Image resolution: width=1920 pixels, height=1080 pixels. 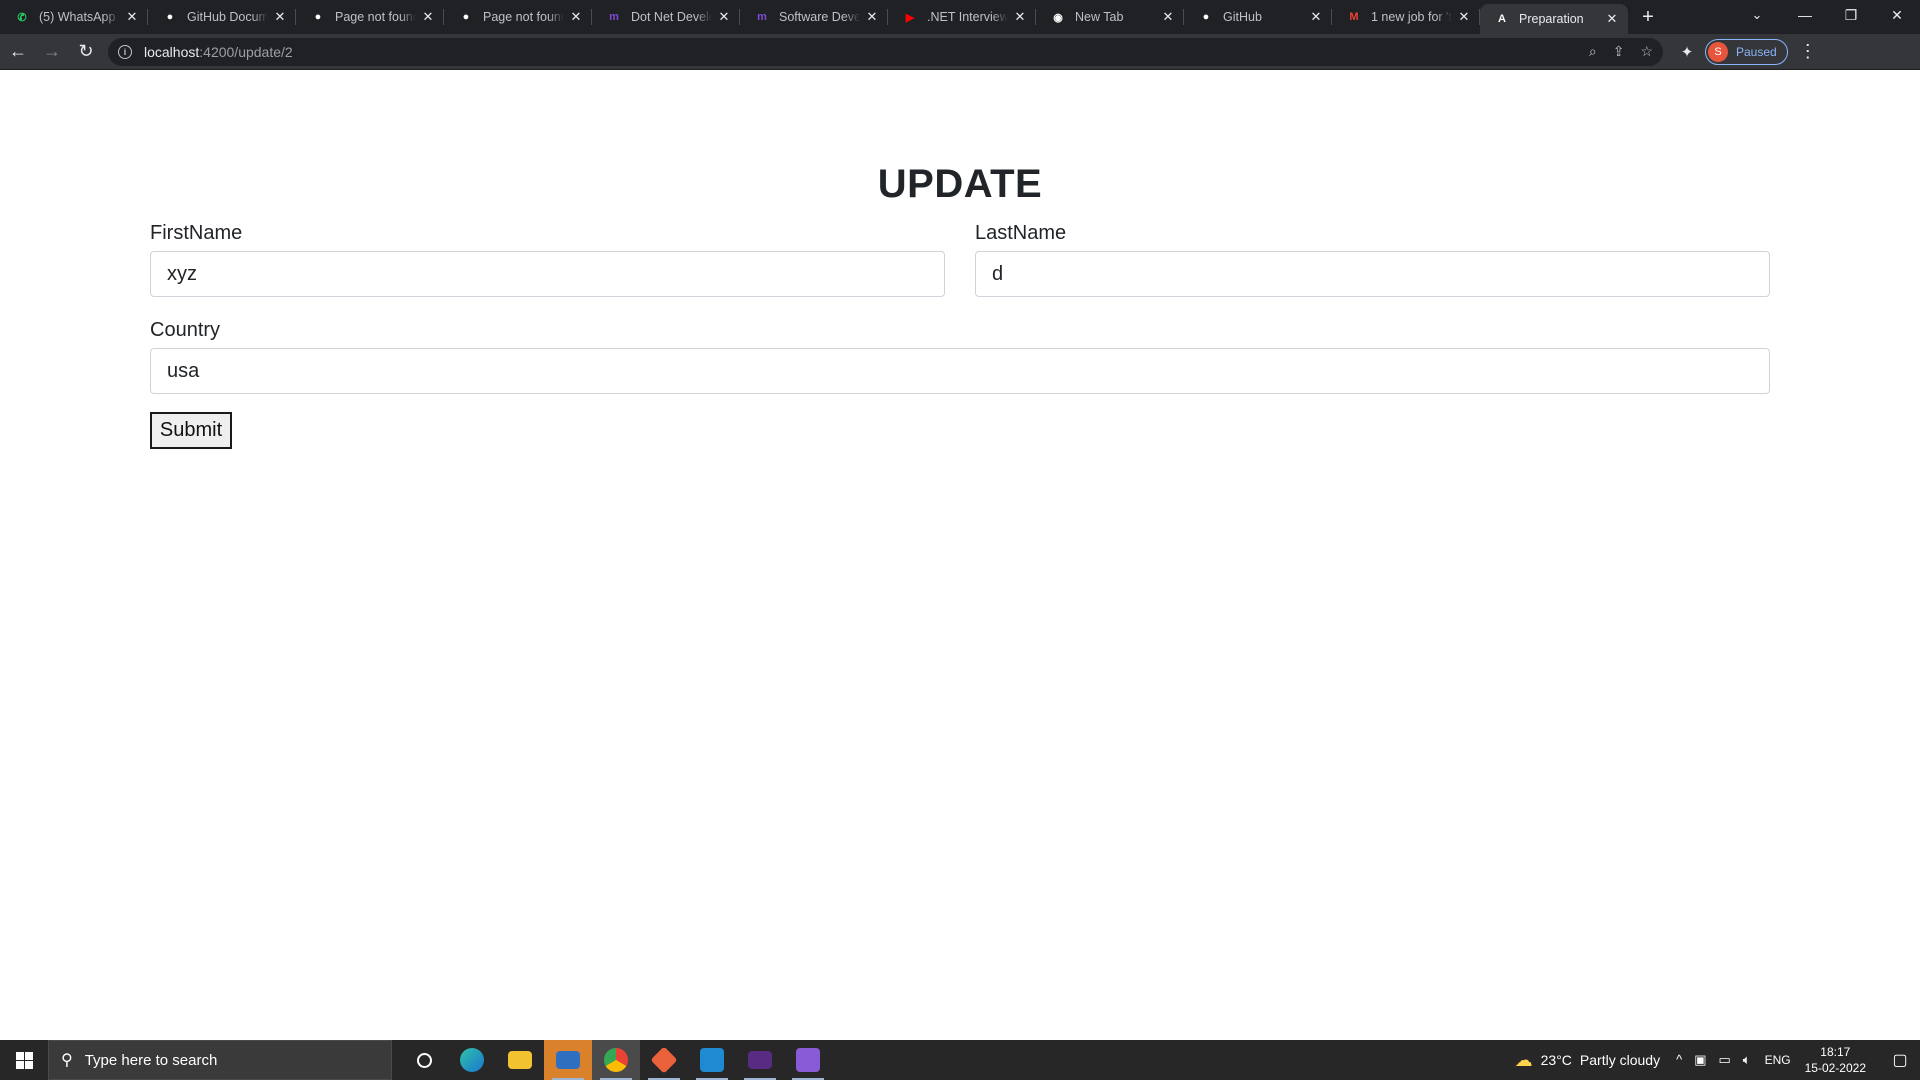 What do you see at coordinates (1372, 274) in the screenshot?
I see `last-name-input: d` at bounding box center [1372, 274].